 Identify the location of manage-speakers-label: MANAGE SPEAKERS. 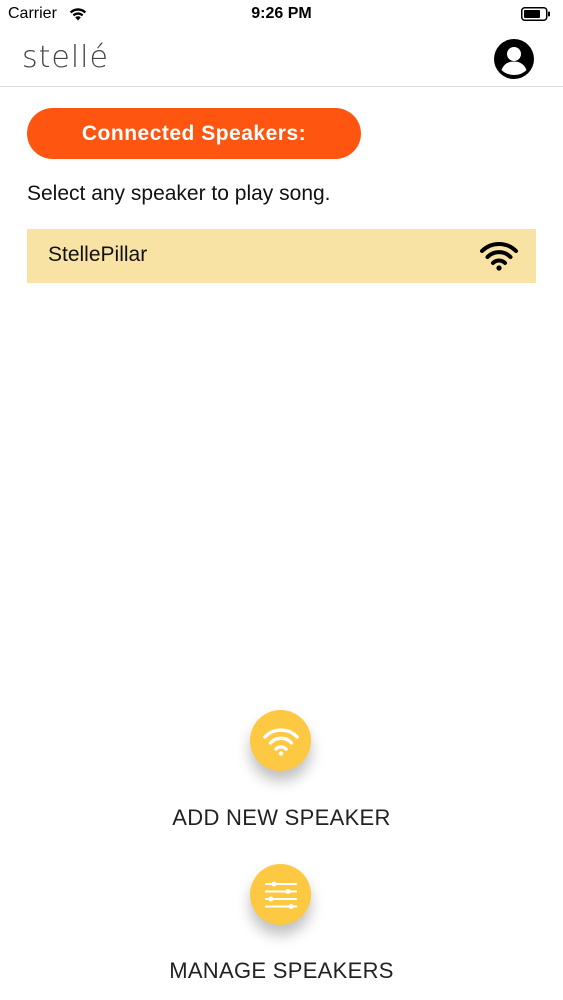
(281, 971).